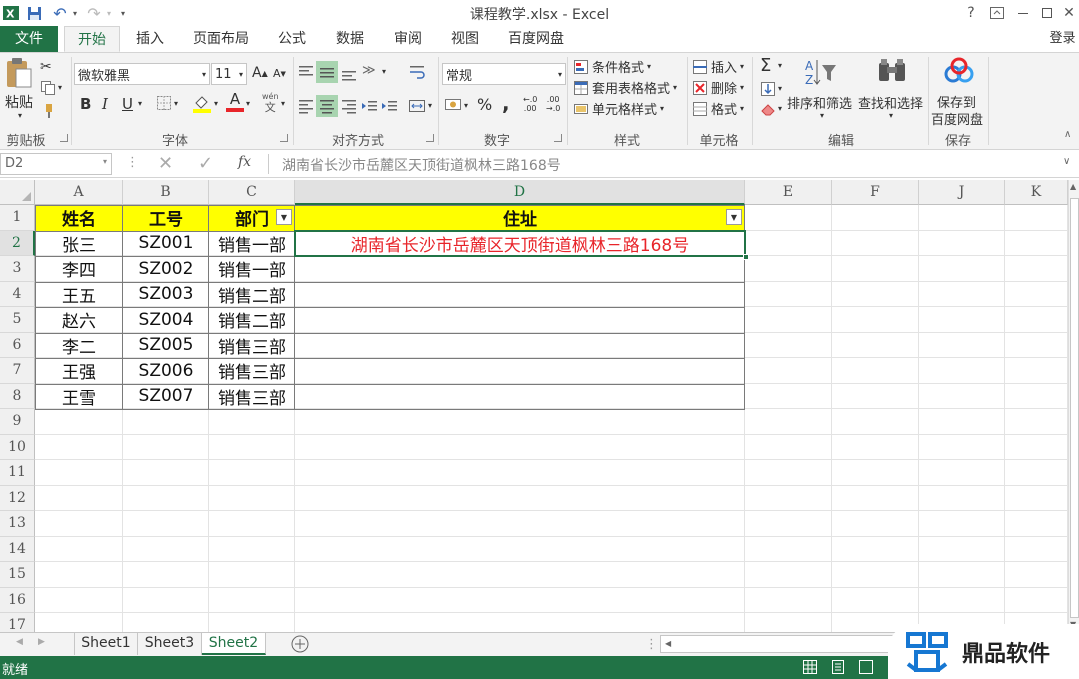  Describe the element at coordinates (79, 192) in the screenshot. I see `column-header-a: A` at that location.